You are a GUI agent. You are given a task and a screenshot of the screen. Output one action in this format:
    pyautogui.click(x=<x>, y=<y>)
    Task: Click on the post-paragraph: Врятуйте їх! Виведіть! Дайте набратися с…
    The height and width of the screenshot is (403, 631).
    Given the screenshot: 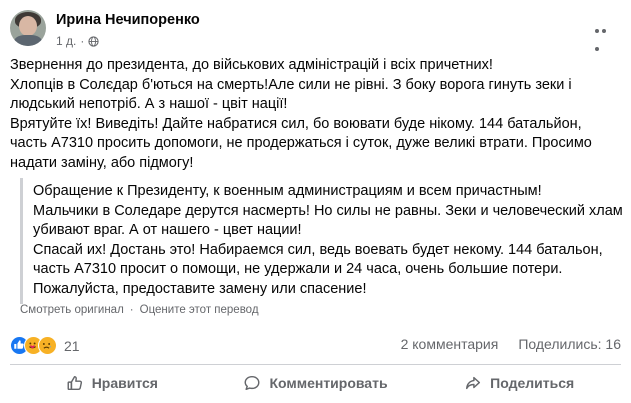 What is the action you would take?
    pyautogui.click(x=301, y=143)
    